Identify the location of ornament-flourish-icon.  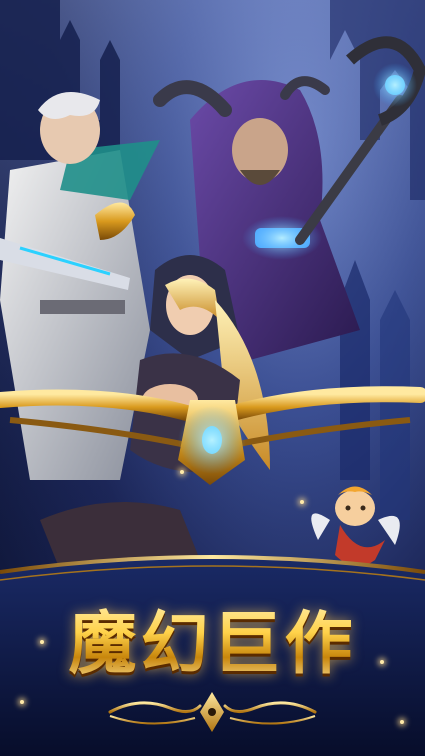
(212, 712).